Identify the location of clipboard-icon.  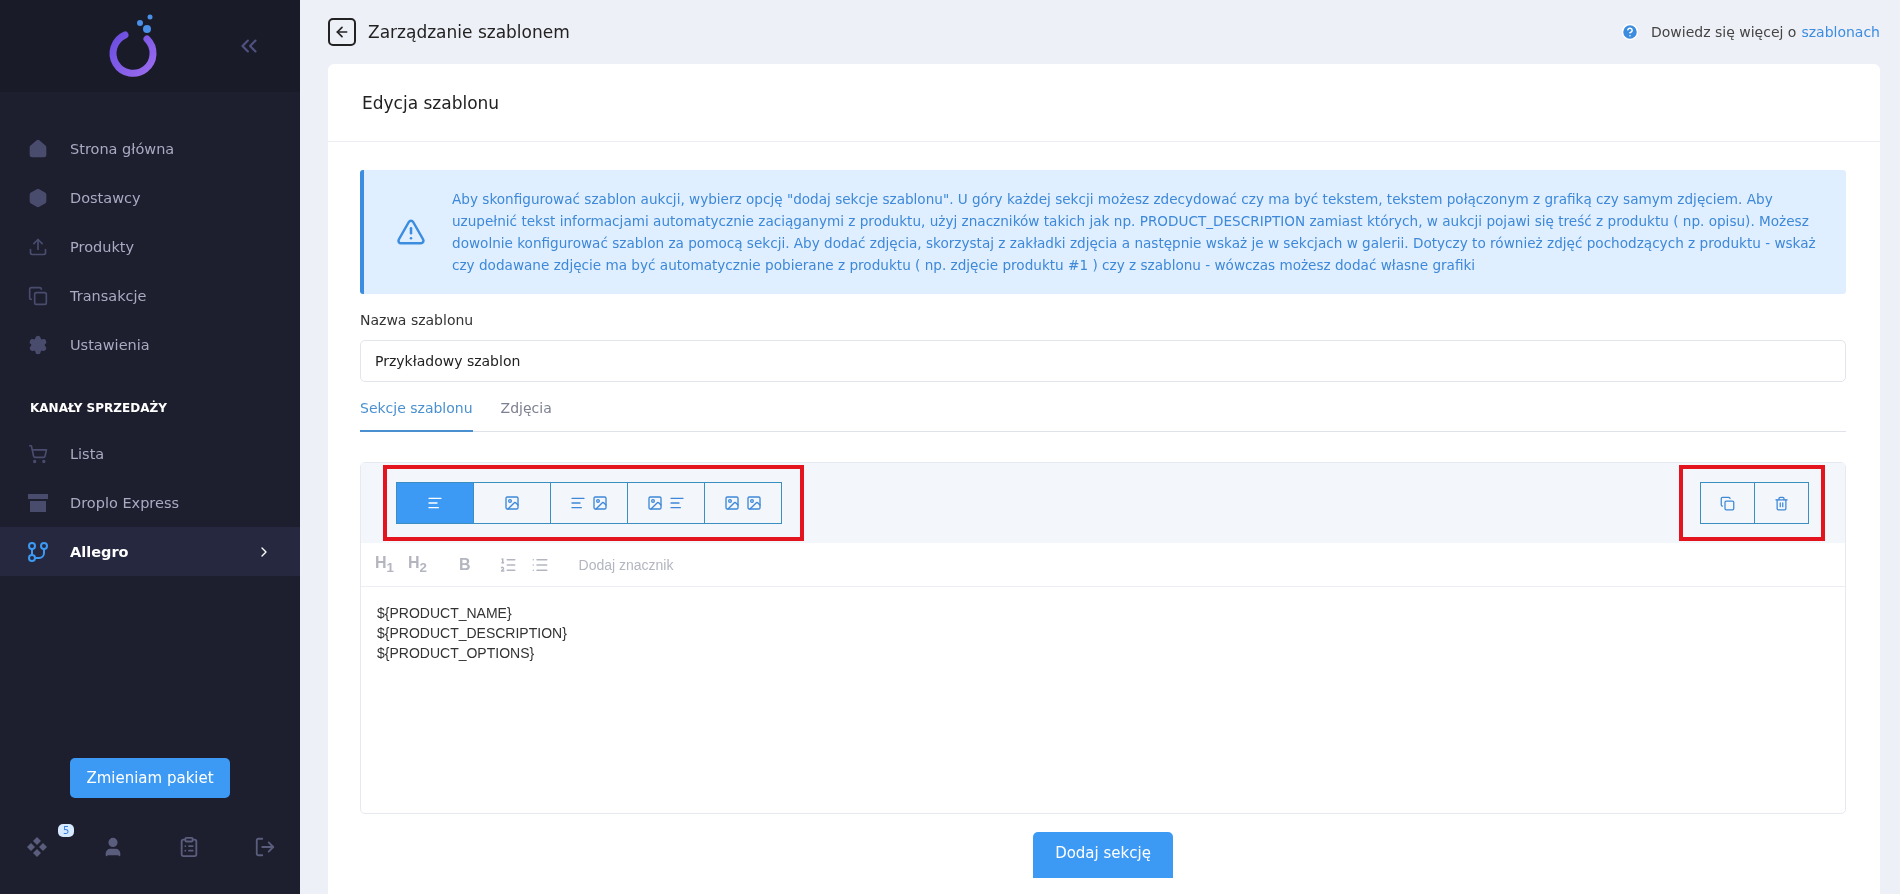
(189, 847).